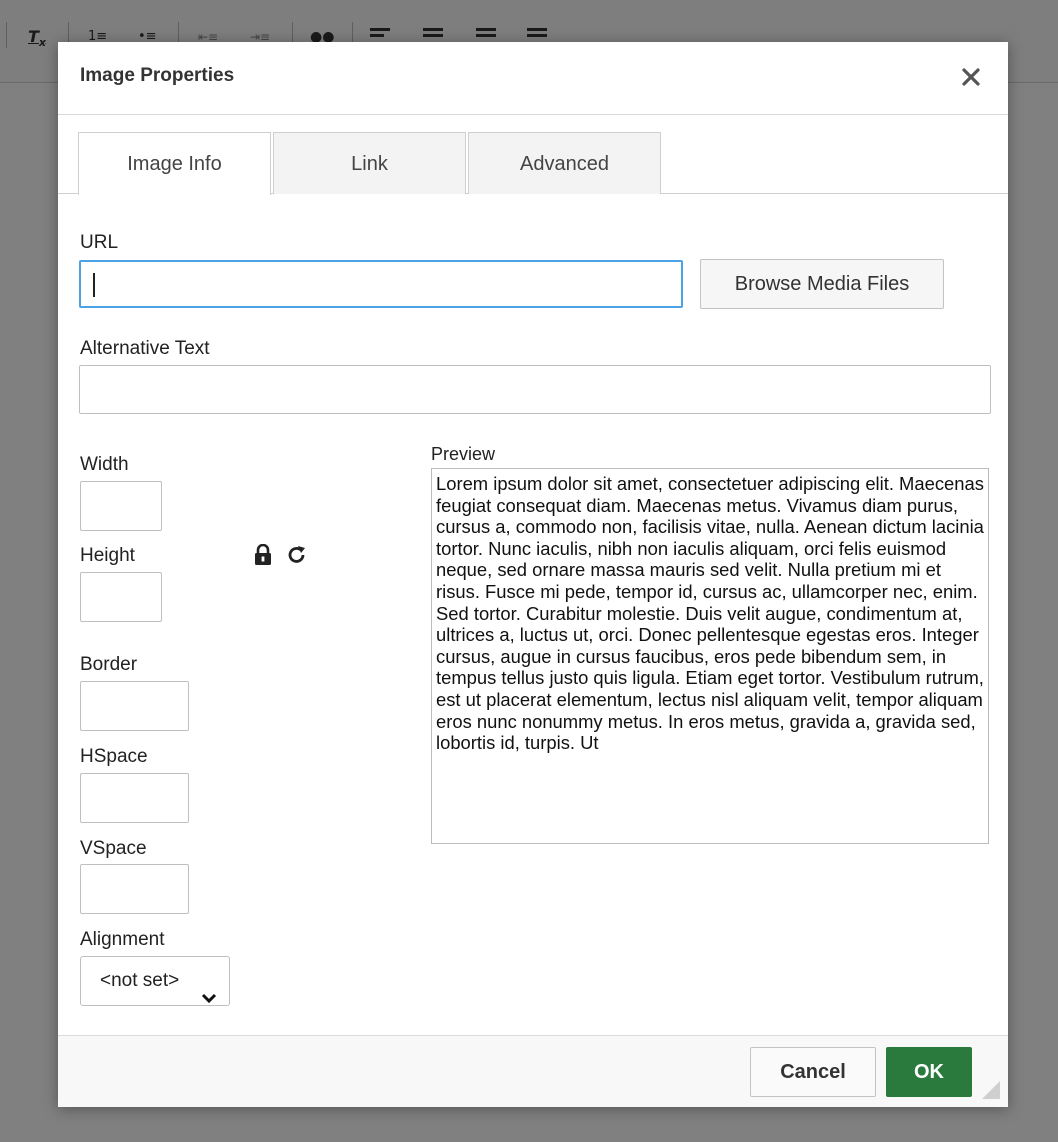 This screenshot has height=1142, width=1058. What do you see at coordinates (37, 39) in the screenshot?
I see `remove-format-icon: Tx` at bounding box center [37, 39].